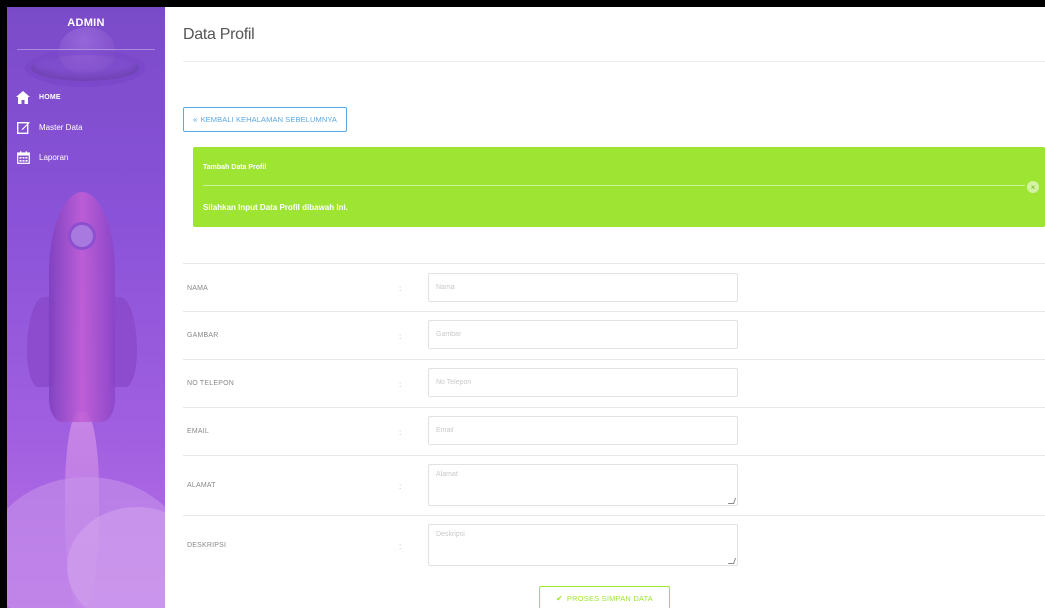 Image resolution: width=1045 pixels, height=608 pixels. I want to click on form-row-gambar: GAMBAR :, so click(614, 335).